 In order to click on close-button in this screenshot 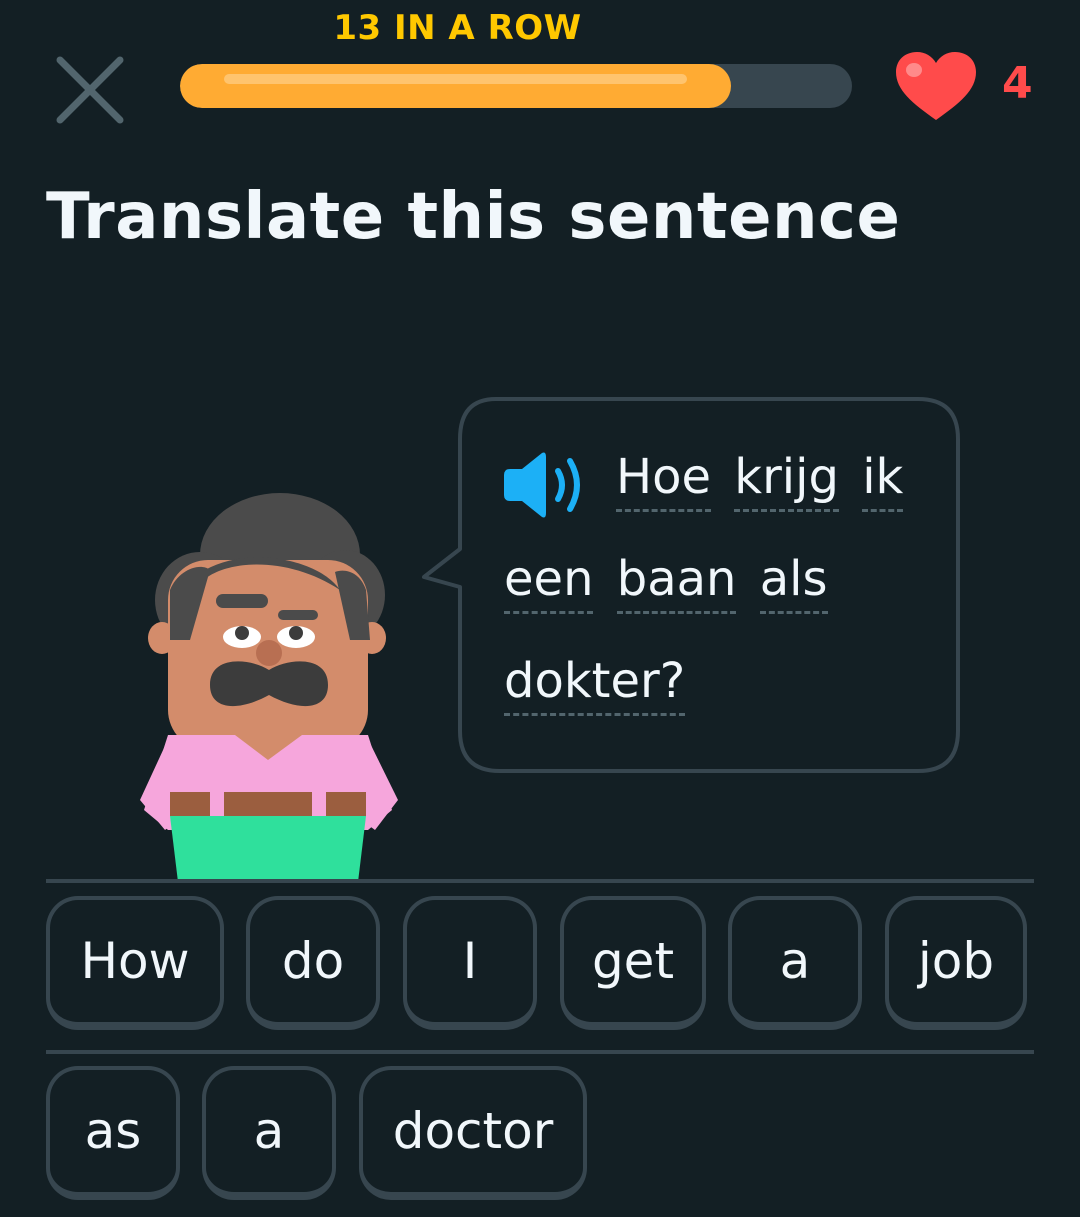, I will do `click(90, 90)`.